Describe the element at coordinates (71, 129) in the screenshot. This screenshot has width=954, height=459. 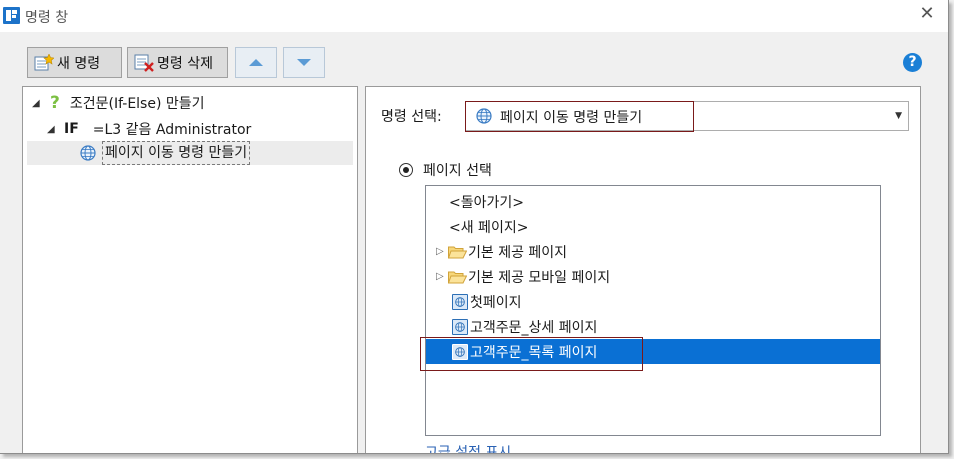
I see `if-keyword: IF` at that location.